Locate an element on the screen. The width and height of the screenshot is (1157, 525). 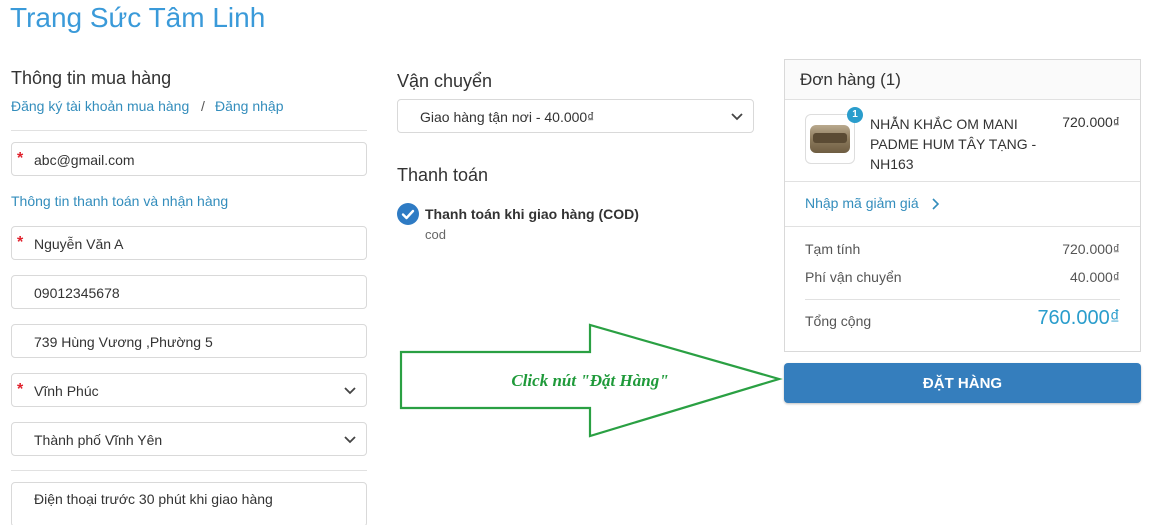
note-textarea: Điện thoại trước 30 phút khi giao hàng is located at coordinates (189, 503).